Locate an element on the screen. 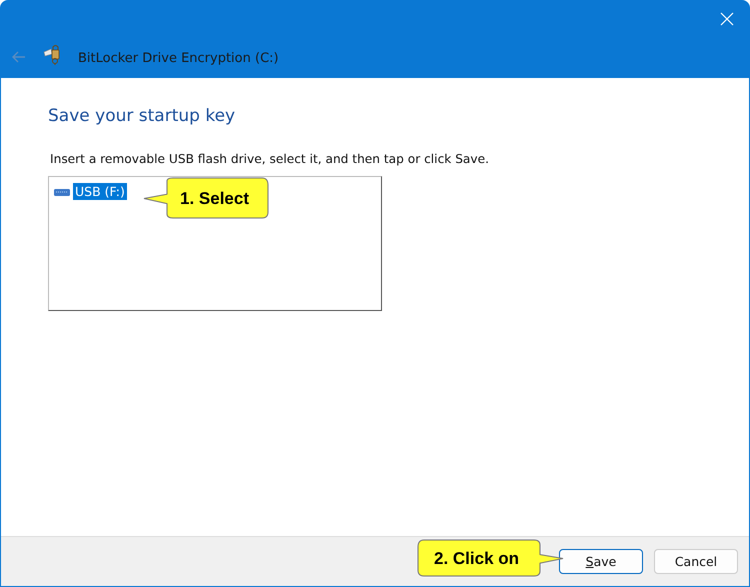 The image size is (750, 587). dialog-button: Cancel is located at coordinates (696, 561).